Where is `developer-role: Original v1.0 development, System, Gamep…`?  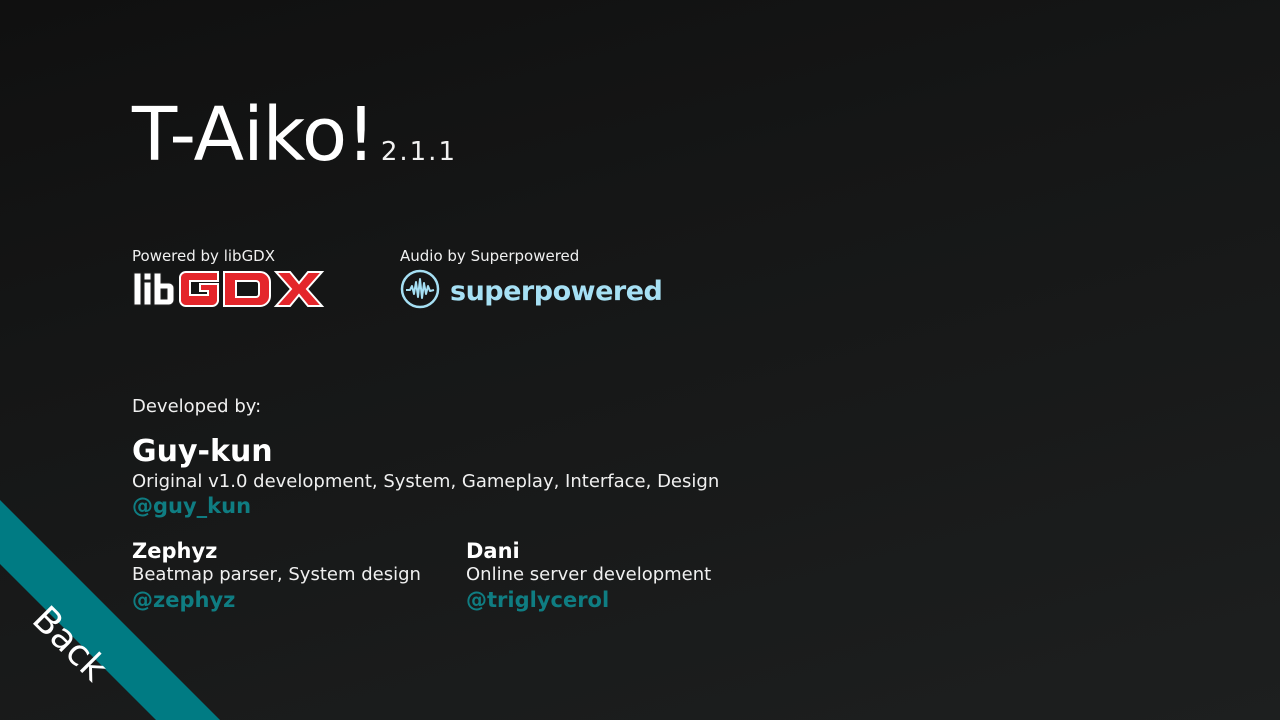
developer-role: Original v1.0 development, System, Gamep… is located at coordinates (426, 481).